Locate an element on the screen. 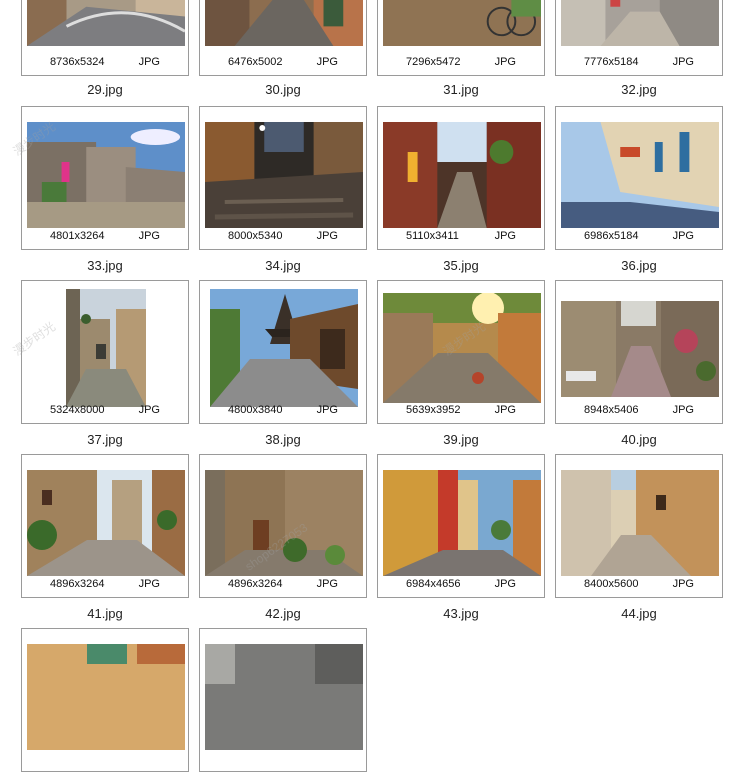 The width and height of the screenshot is (750, 772). file-name: 34.jpg is located at coordinates (283, 265).